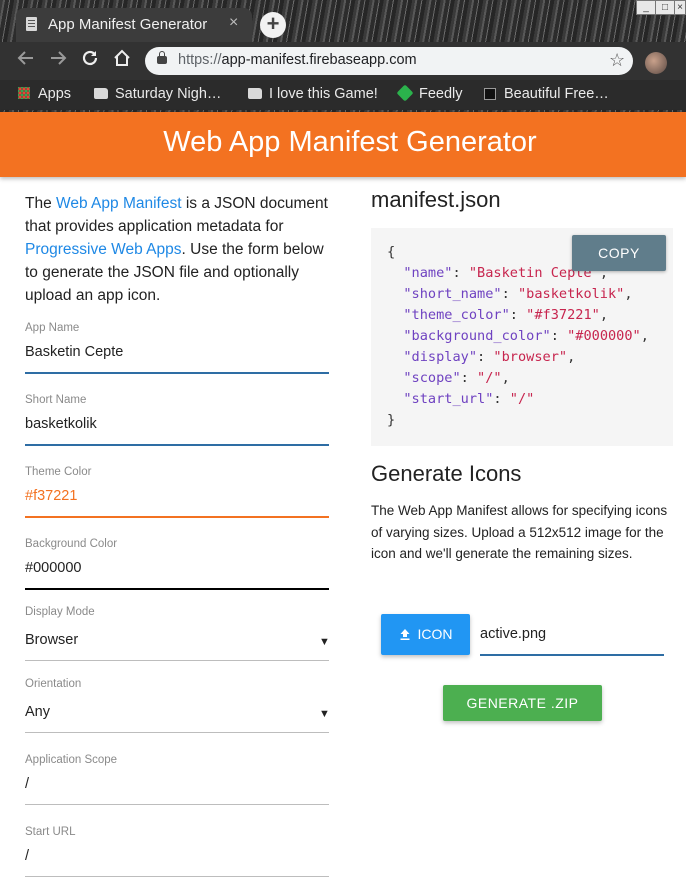 Image resolution: width=686 pixels, height=878 pixels. What do you see at coordinates (58, 60) in the screenshot?
I see `arrow-right-icon` at bounding box center [58, 60].